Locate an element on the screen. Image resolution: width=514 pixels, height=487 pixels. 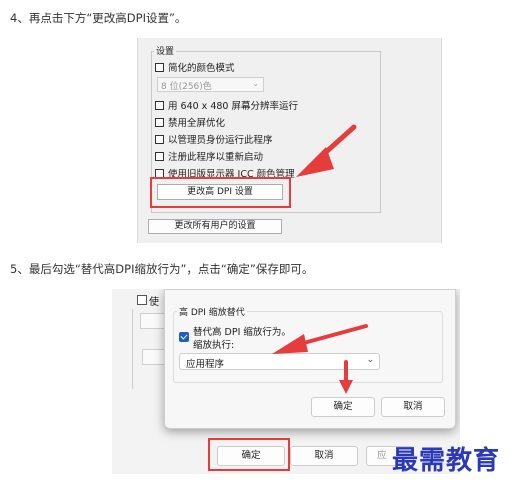
main-cancel-button: 取消 is located at coordinates (324, 456).